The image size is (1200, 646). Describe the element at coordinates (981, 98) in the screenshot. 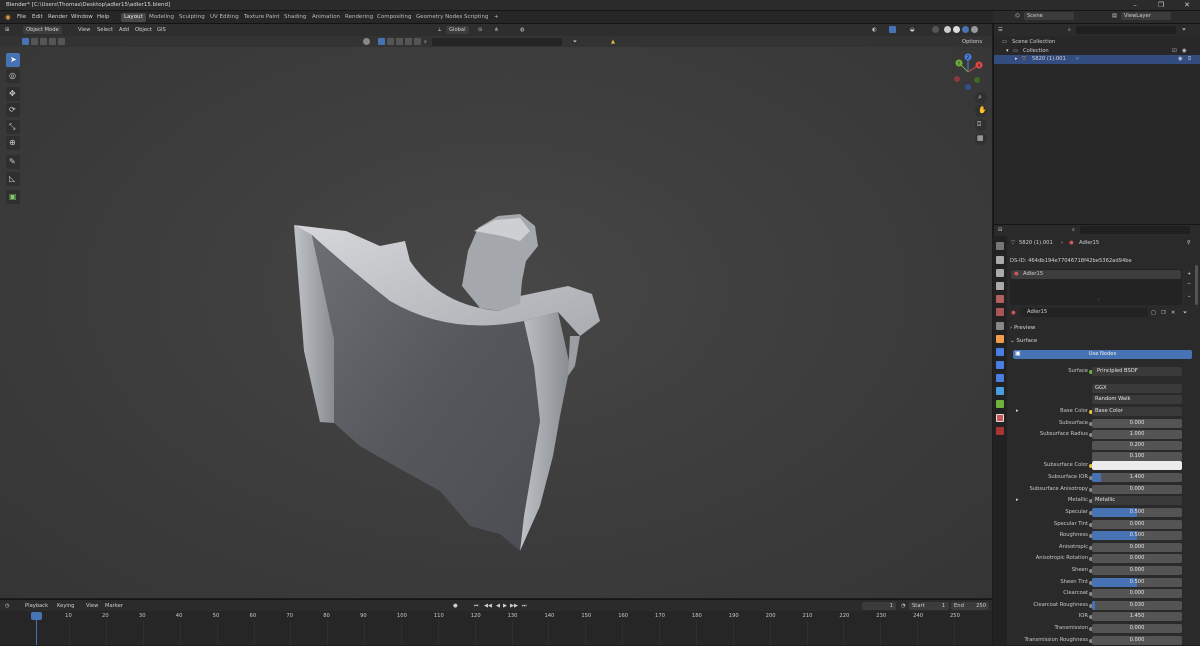

I see `zoom-view-button: ⌕` at that location.